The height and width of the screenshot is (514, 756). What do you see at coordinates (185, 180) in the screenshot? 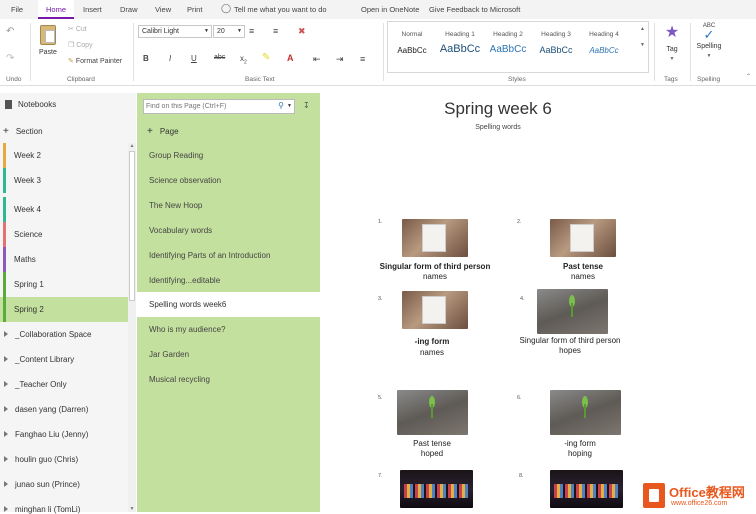
I see `page-item: Science observation` at bounding box center [185, 180].